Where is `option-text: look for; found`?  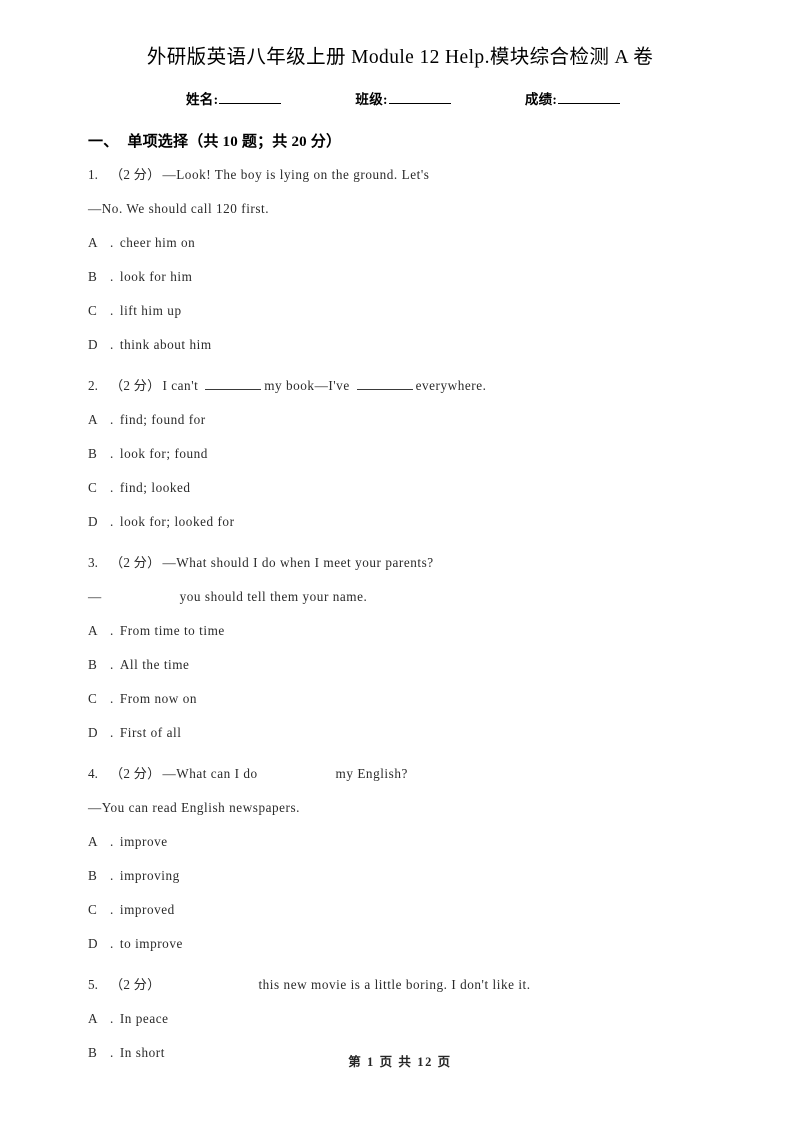
option-text: look for; found is located at coordinates (163, 454).